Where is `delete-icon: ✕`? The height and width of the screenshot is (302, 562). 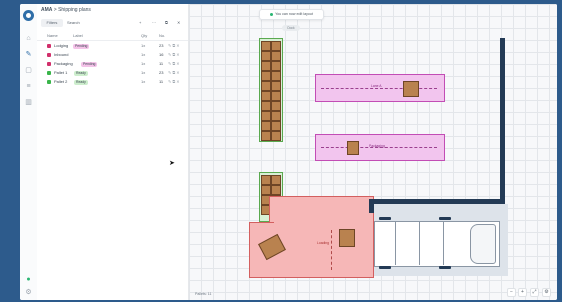
delete-icon: ✕ is located at coordinates (178, 23).